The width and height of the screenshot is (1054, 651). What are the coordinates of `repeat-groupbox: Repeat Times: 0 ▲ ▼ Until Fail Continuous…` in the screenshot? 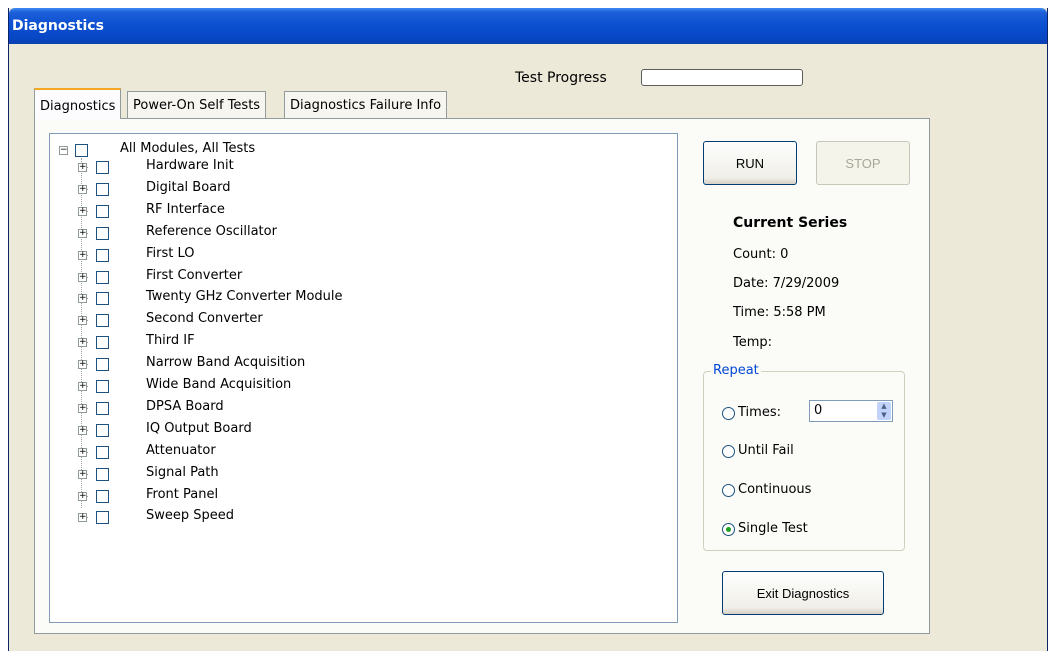 It's located at (804, 457).